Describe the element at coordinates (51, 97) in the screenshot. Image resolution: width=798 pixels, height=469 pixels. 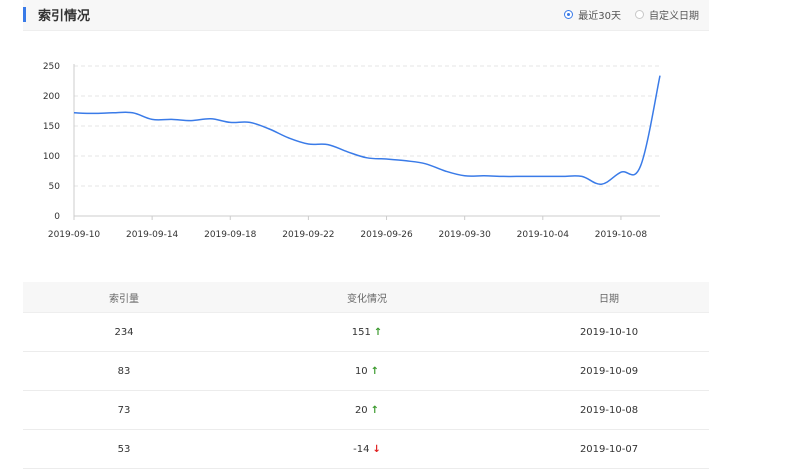
I see `y-tick-label: 200` at that location.